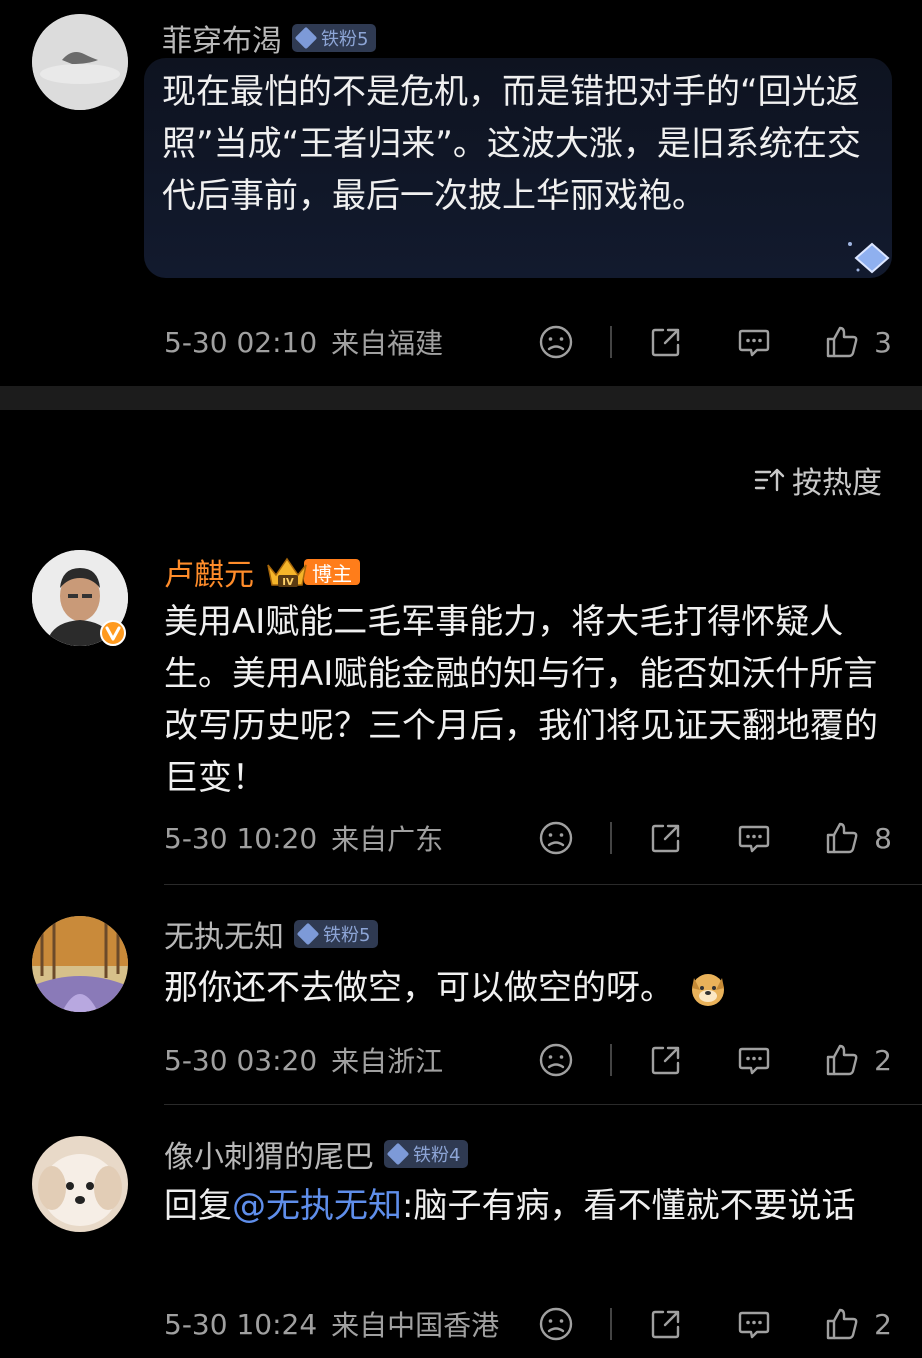 Image resolution: width=922 pixels, height=1358 pixels. What do you see at coordinates (769, 480) in the screenshot?
I see `sort-icon` at bounding box center [769, 480].